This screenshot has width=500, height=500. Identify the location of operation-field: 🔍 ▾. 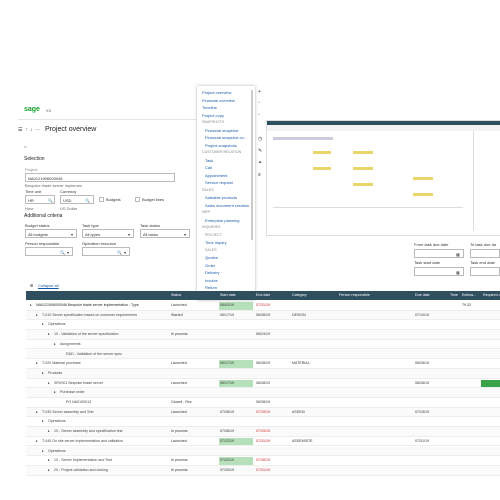
(106, 251).